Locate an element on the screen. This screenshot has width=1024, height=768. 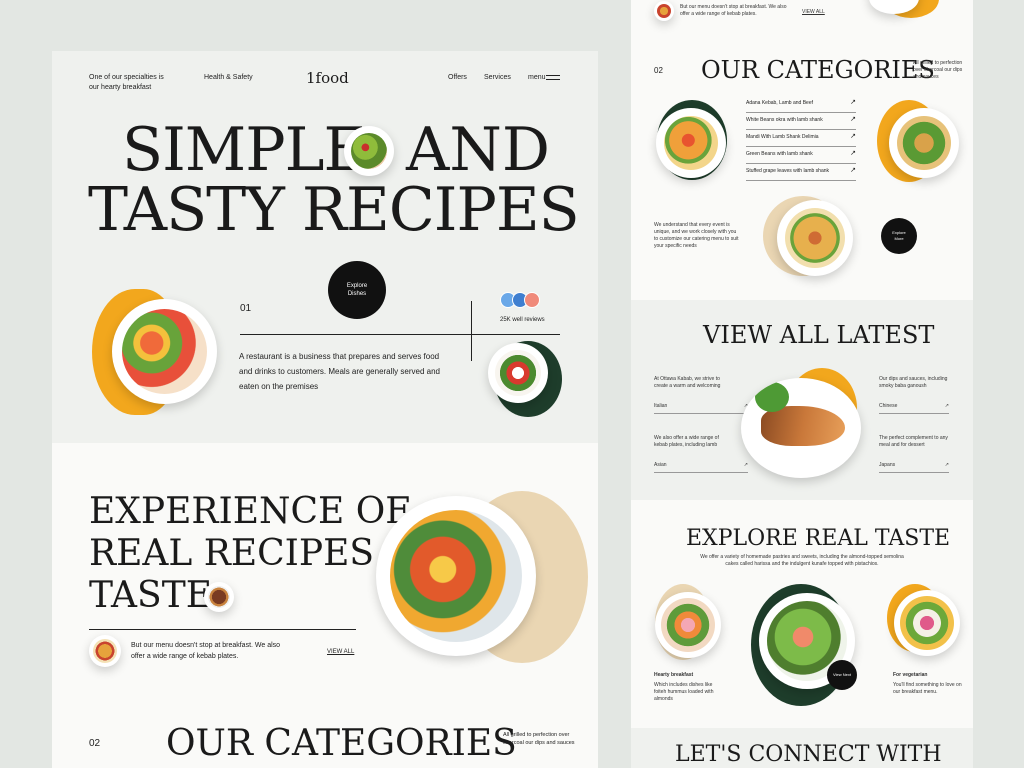
taste-title: EXPLORE REAL TASTE is located at coordinates (818, 538).